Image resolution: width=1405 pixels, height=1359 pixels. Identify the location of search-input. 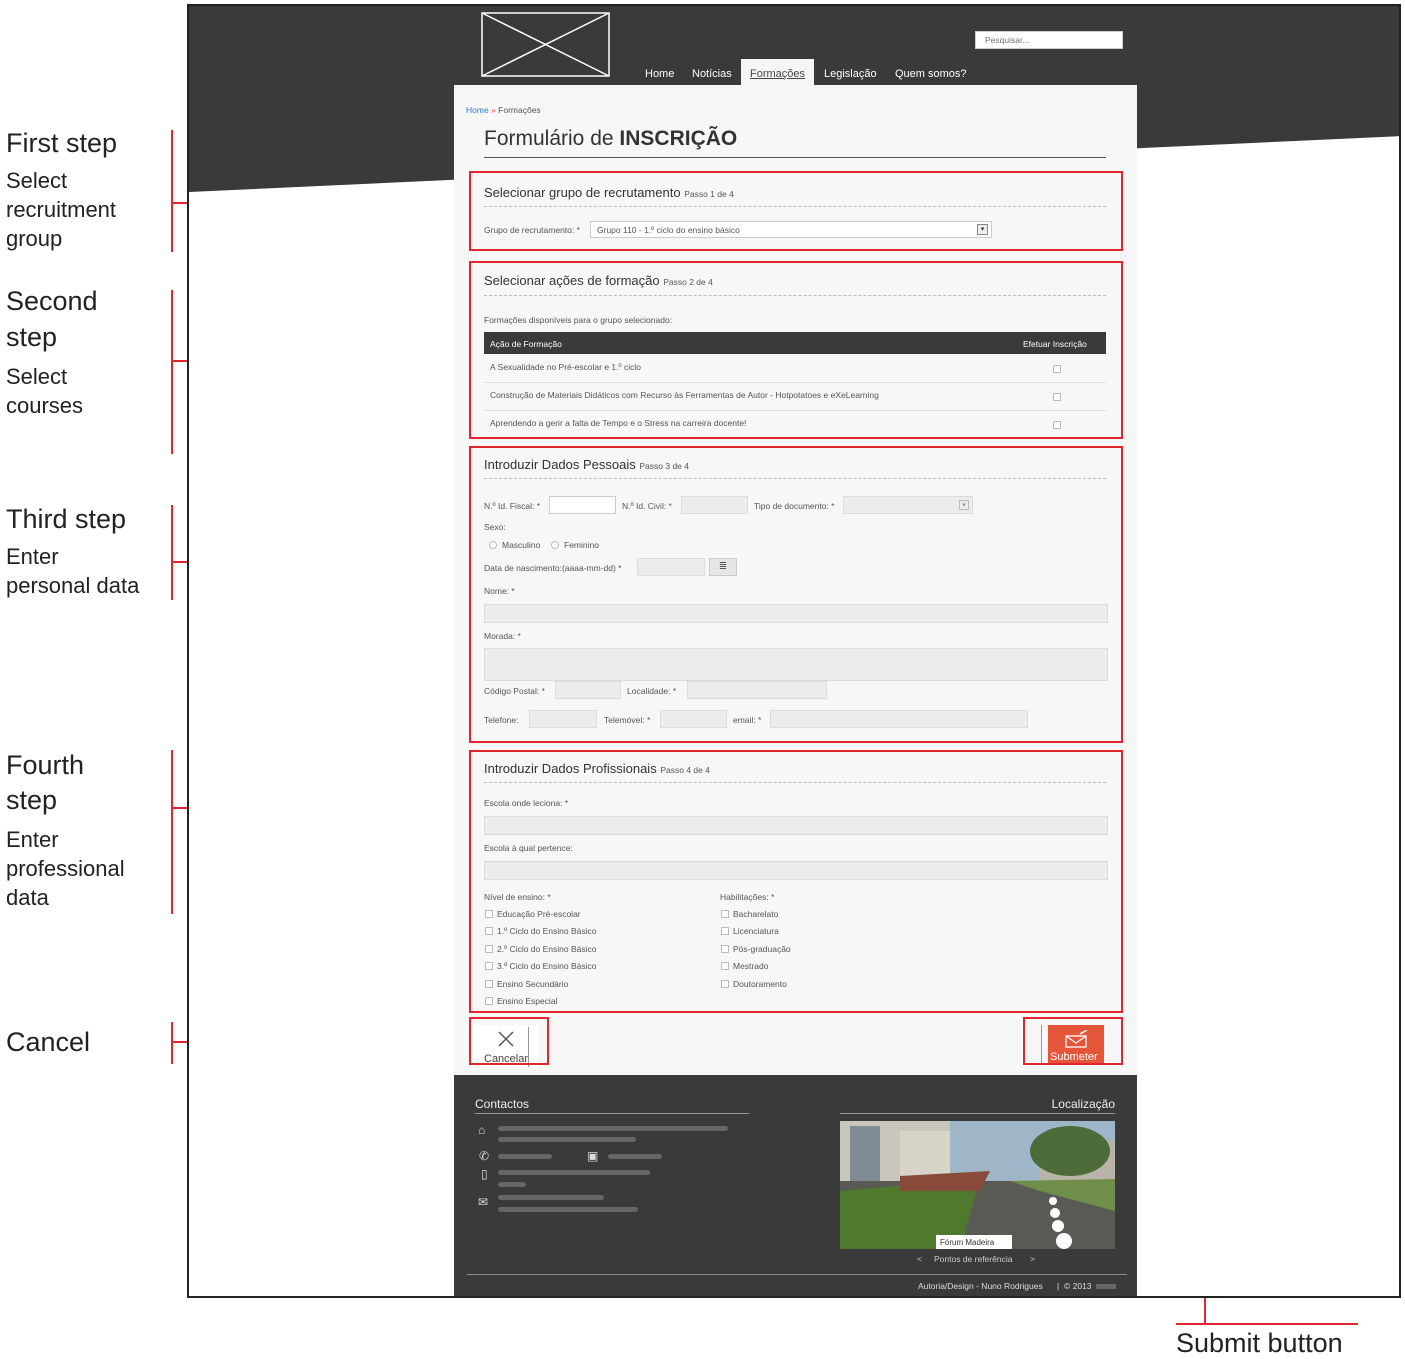
(1049, 40).